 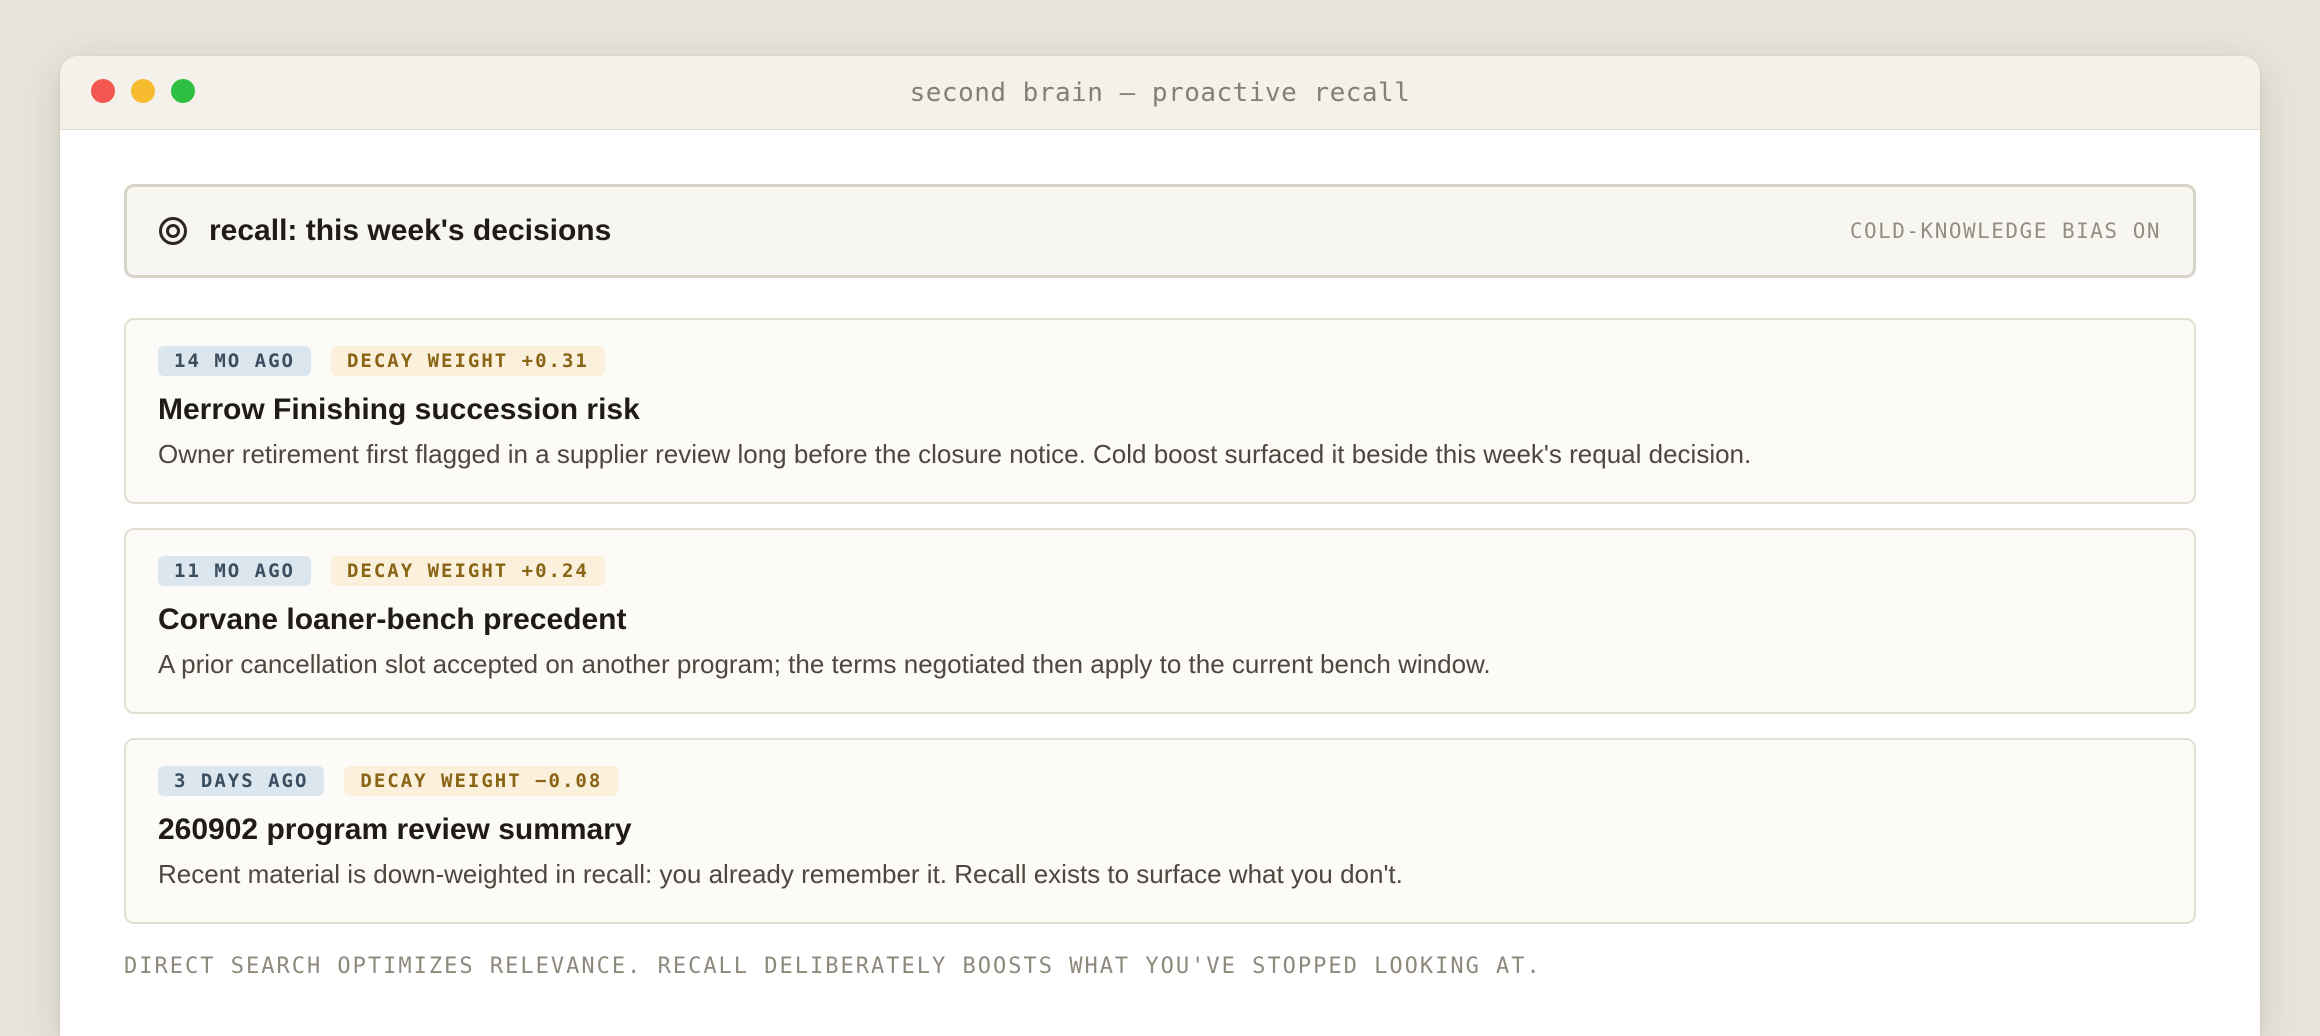 I want to click on card-title: 260902 program review summary, so click(x=395, y=829).